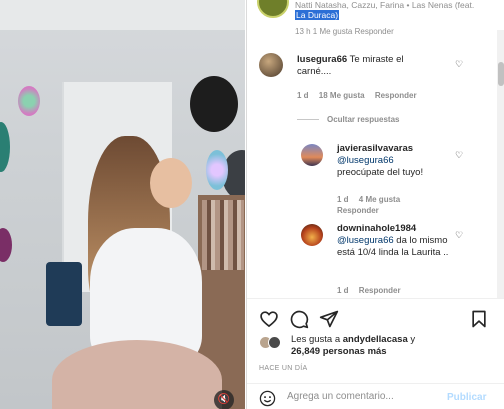 The image size is (504, 409). What do you see at coordinates (274, 342) in the screenshot?
I see `liker-avatar` at bounding box center [274, 342].